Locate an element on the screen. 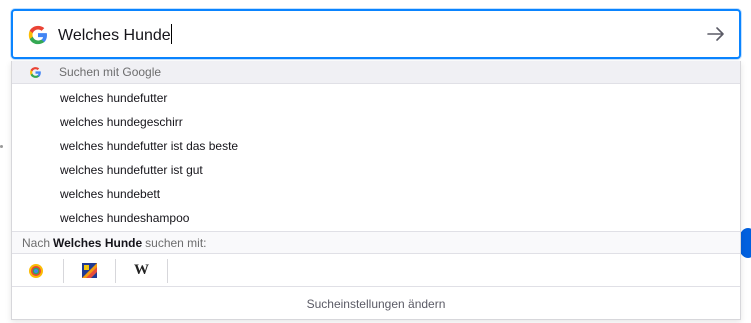 This screenshot has height=323, width=751. amazon-icon is located at coordinates (89, 270).